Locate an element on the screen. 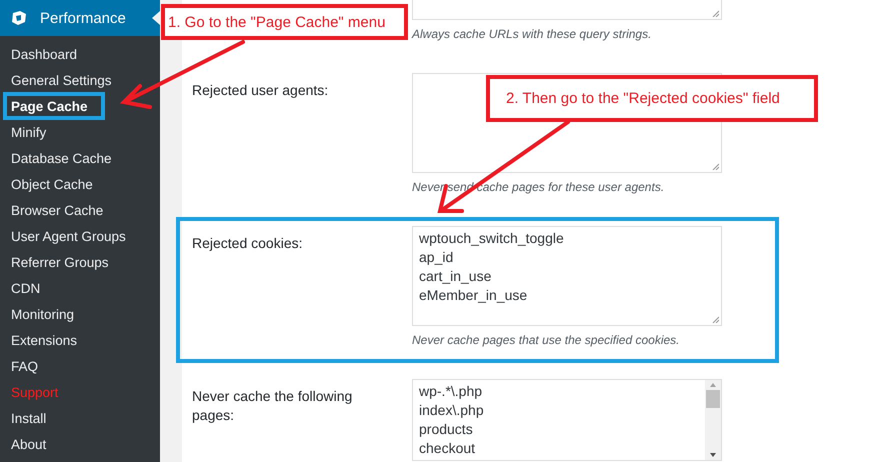 The height and width of the screenshot is (462, 887). sidebar-item: Extensions is located at coordinates (80, 340).